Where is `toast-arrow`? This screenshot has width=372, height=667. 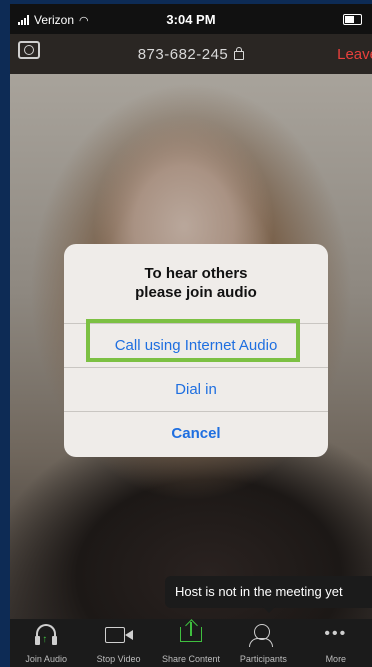 toast-arrow is located at coordinates (269, 609).